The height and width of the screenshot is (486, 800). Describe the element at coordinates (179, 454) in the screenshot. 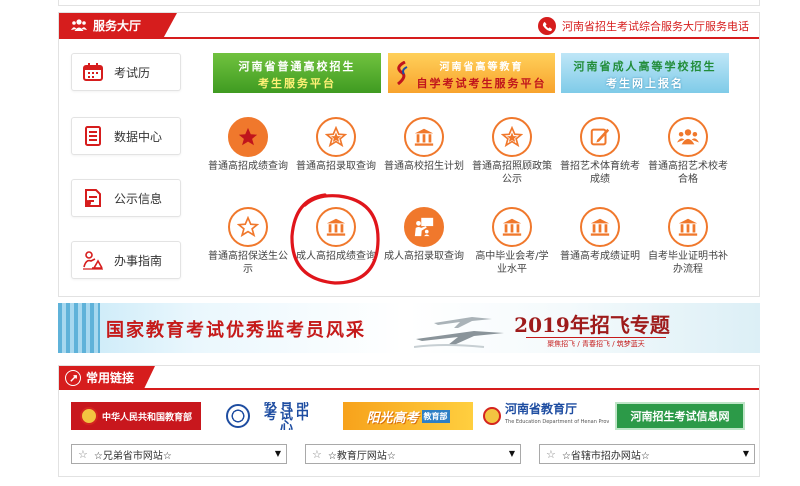

I see `select-sibling-provinces: ☆ ☆兄弟省市网站☆ ▼` at that location.